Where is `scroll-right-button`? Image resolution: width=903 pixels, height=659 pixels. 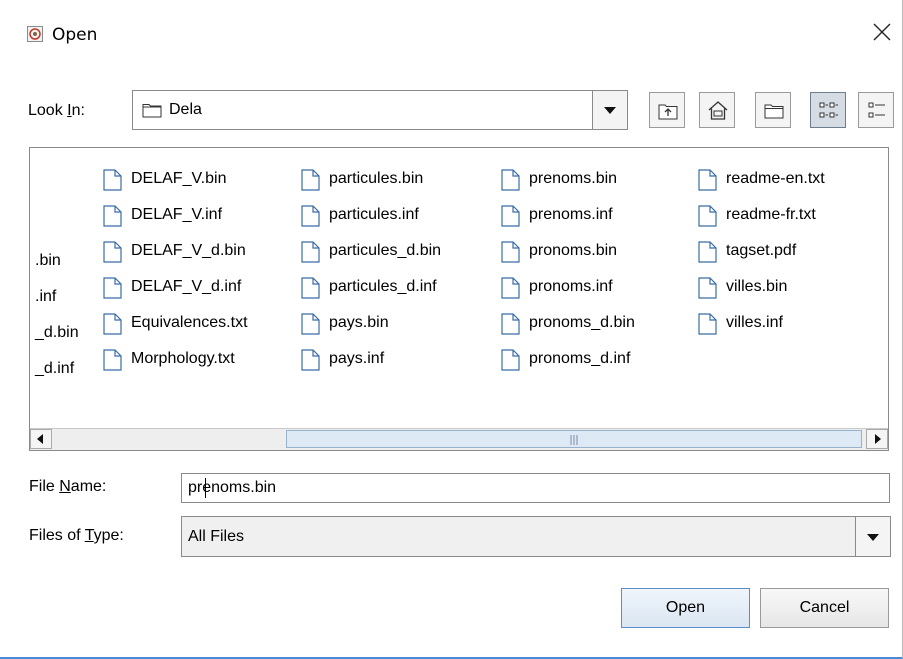
scroll-right-button is located at coordinates (877, 439).